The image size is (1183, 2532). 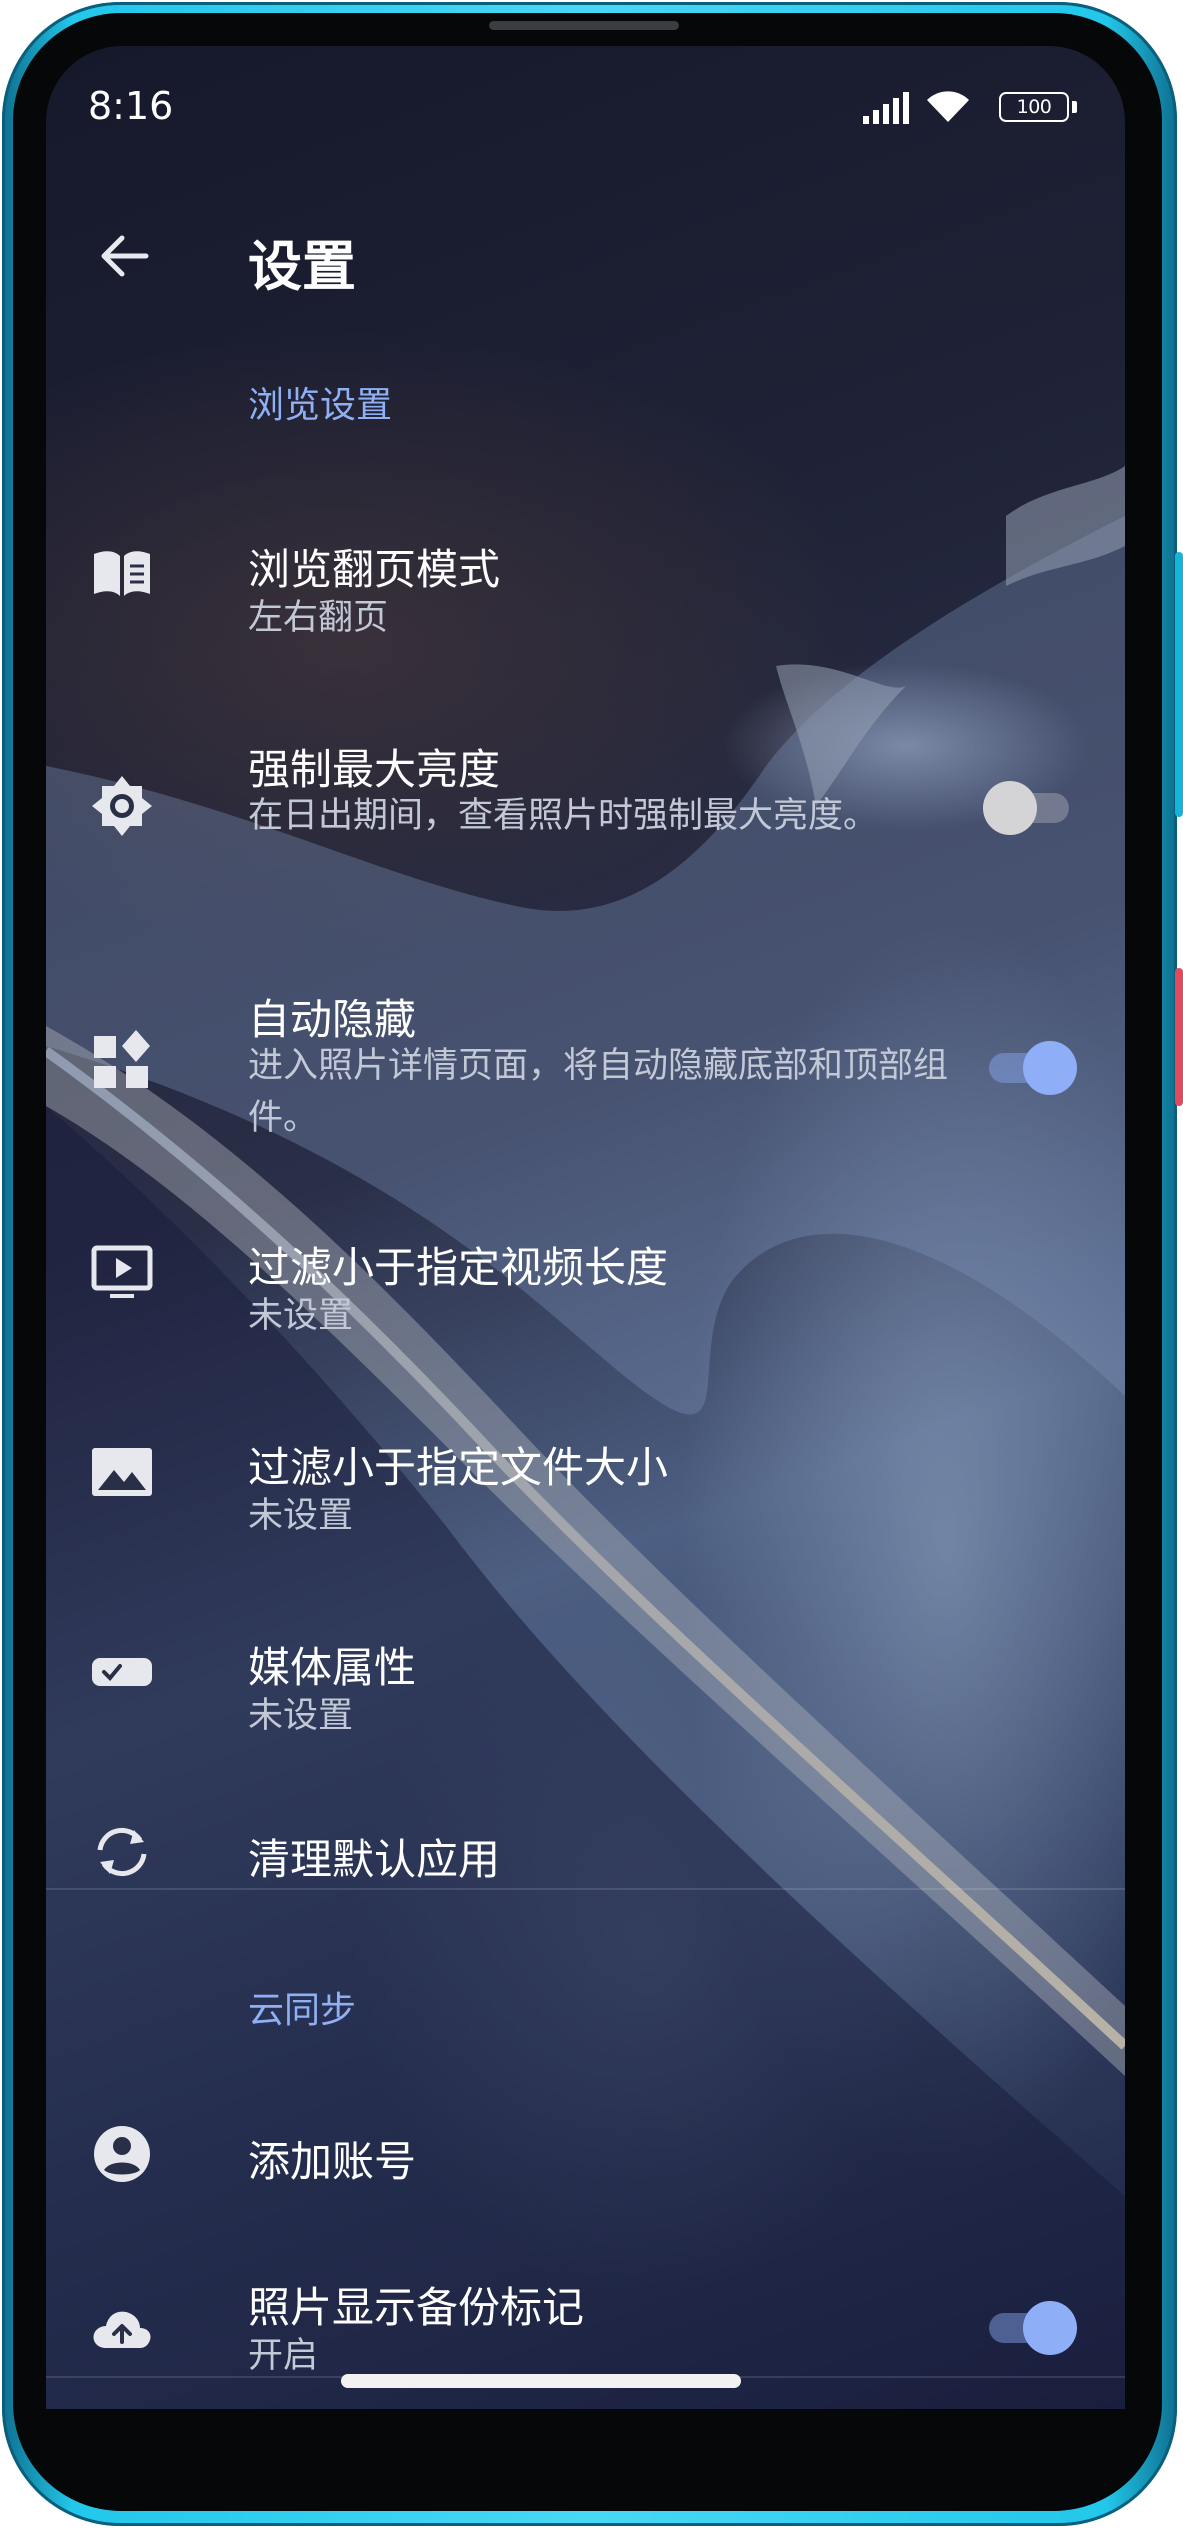 What do you see at coordinates (416, 2307) in the screenshot?
I see `row-title: 照片显示备份标记` at bounding box center [416, 2307].